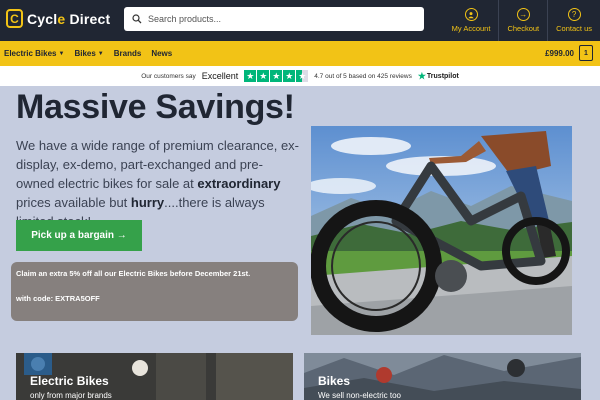 The width and height of the screenshot is (600, 400). I want to click on logo-mark-icon: C, so click(14, 18).